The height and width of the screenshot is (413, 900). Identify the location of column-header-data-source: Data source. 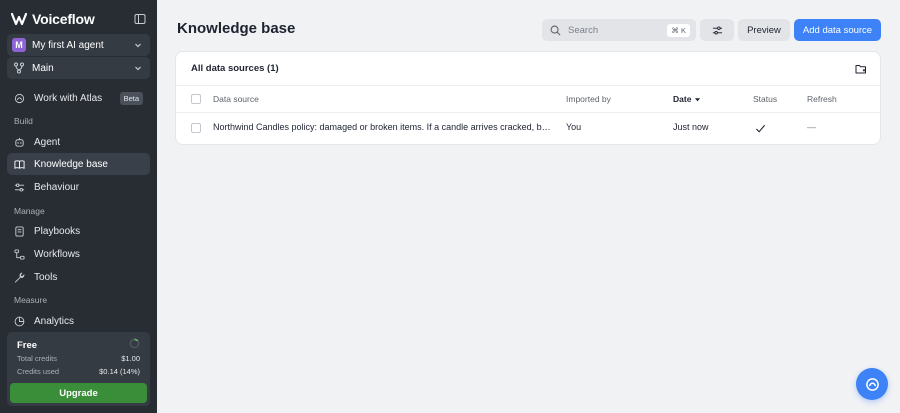
(236, 99).